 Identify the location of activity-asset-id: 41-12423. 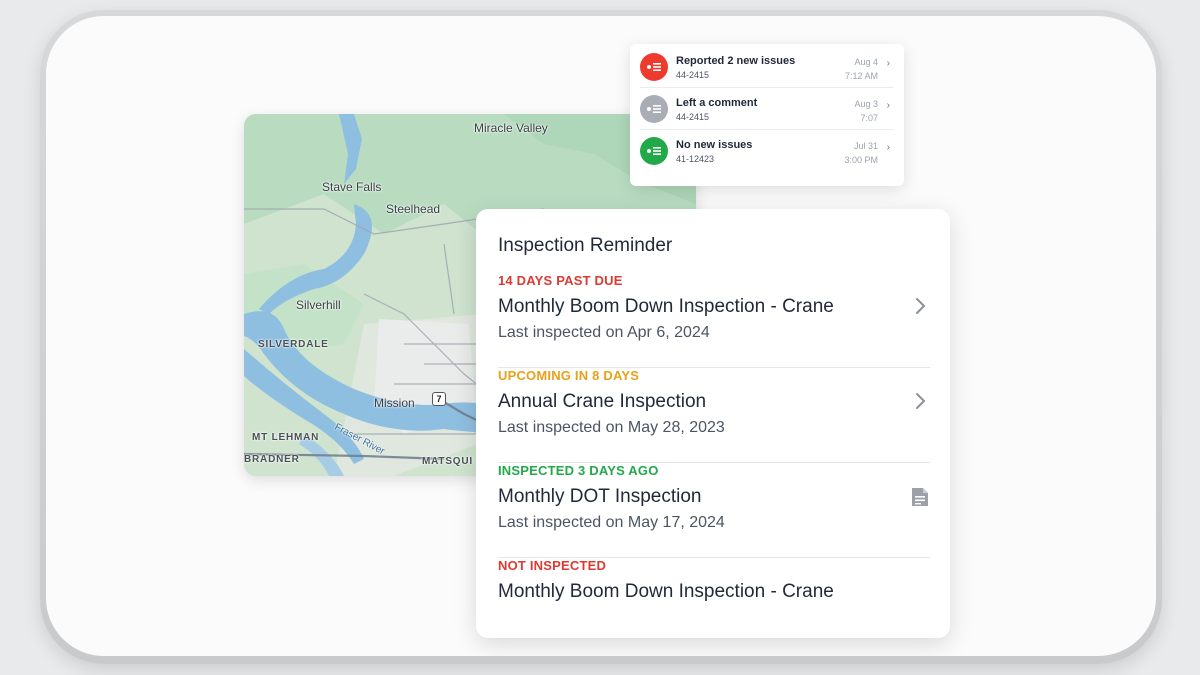
(695, 159).